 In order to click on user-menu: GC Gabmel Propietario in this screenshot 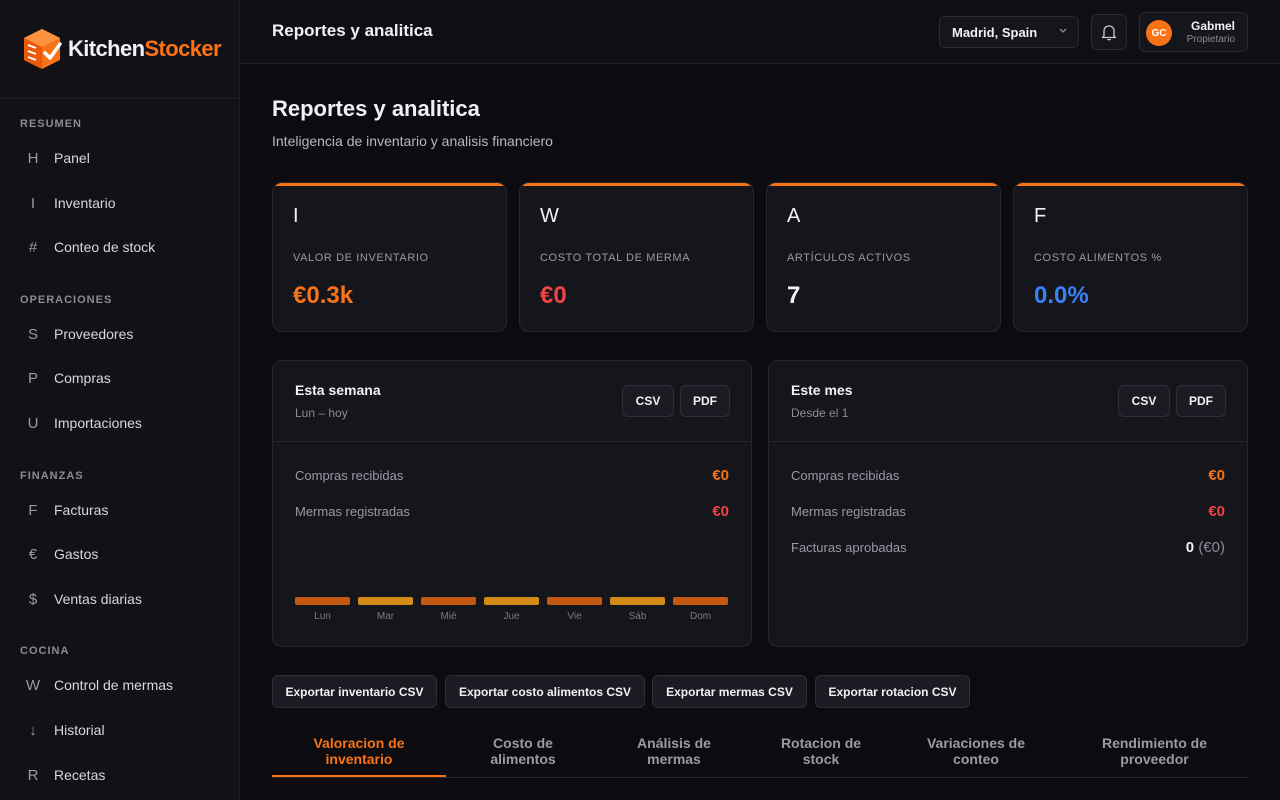, I will do `click(1193, 32)`.